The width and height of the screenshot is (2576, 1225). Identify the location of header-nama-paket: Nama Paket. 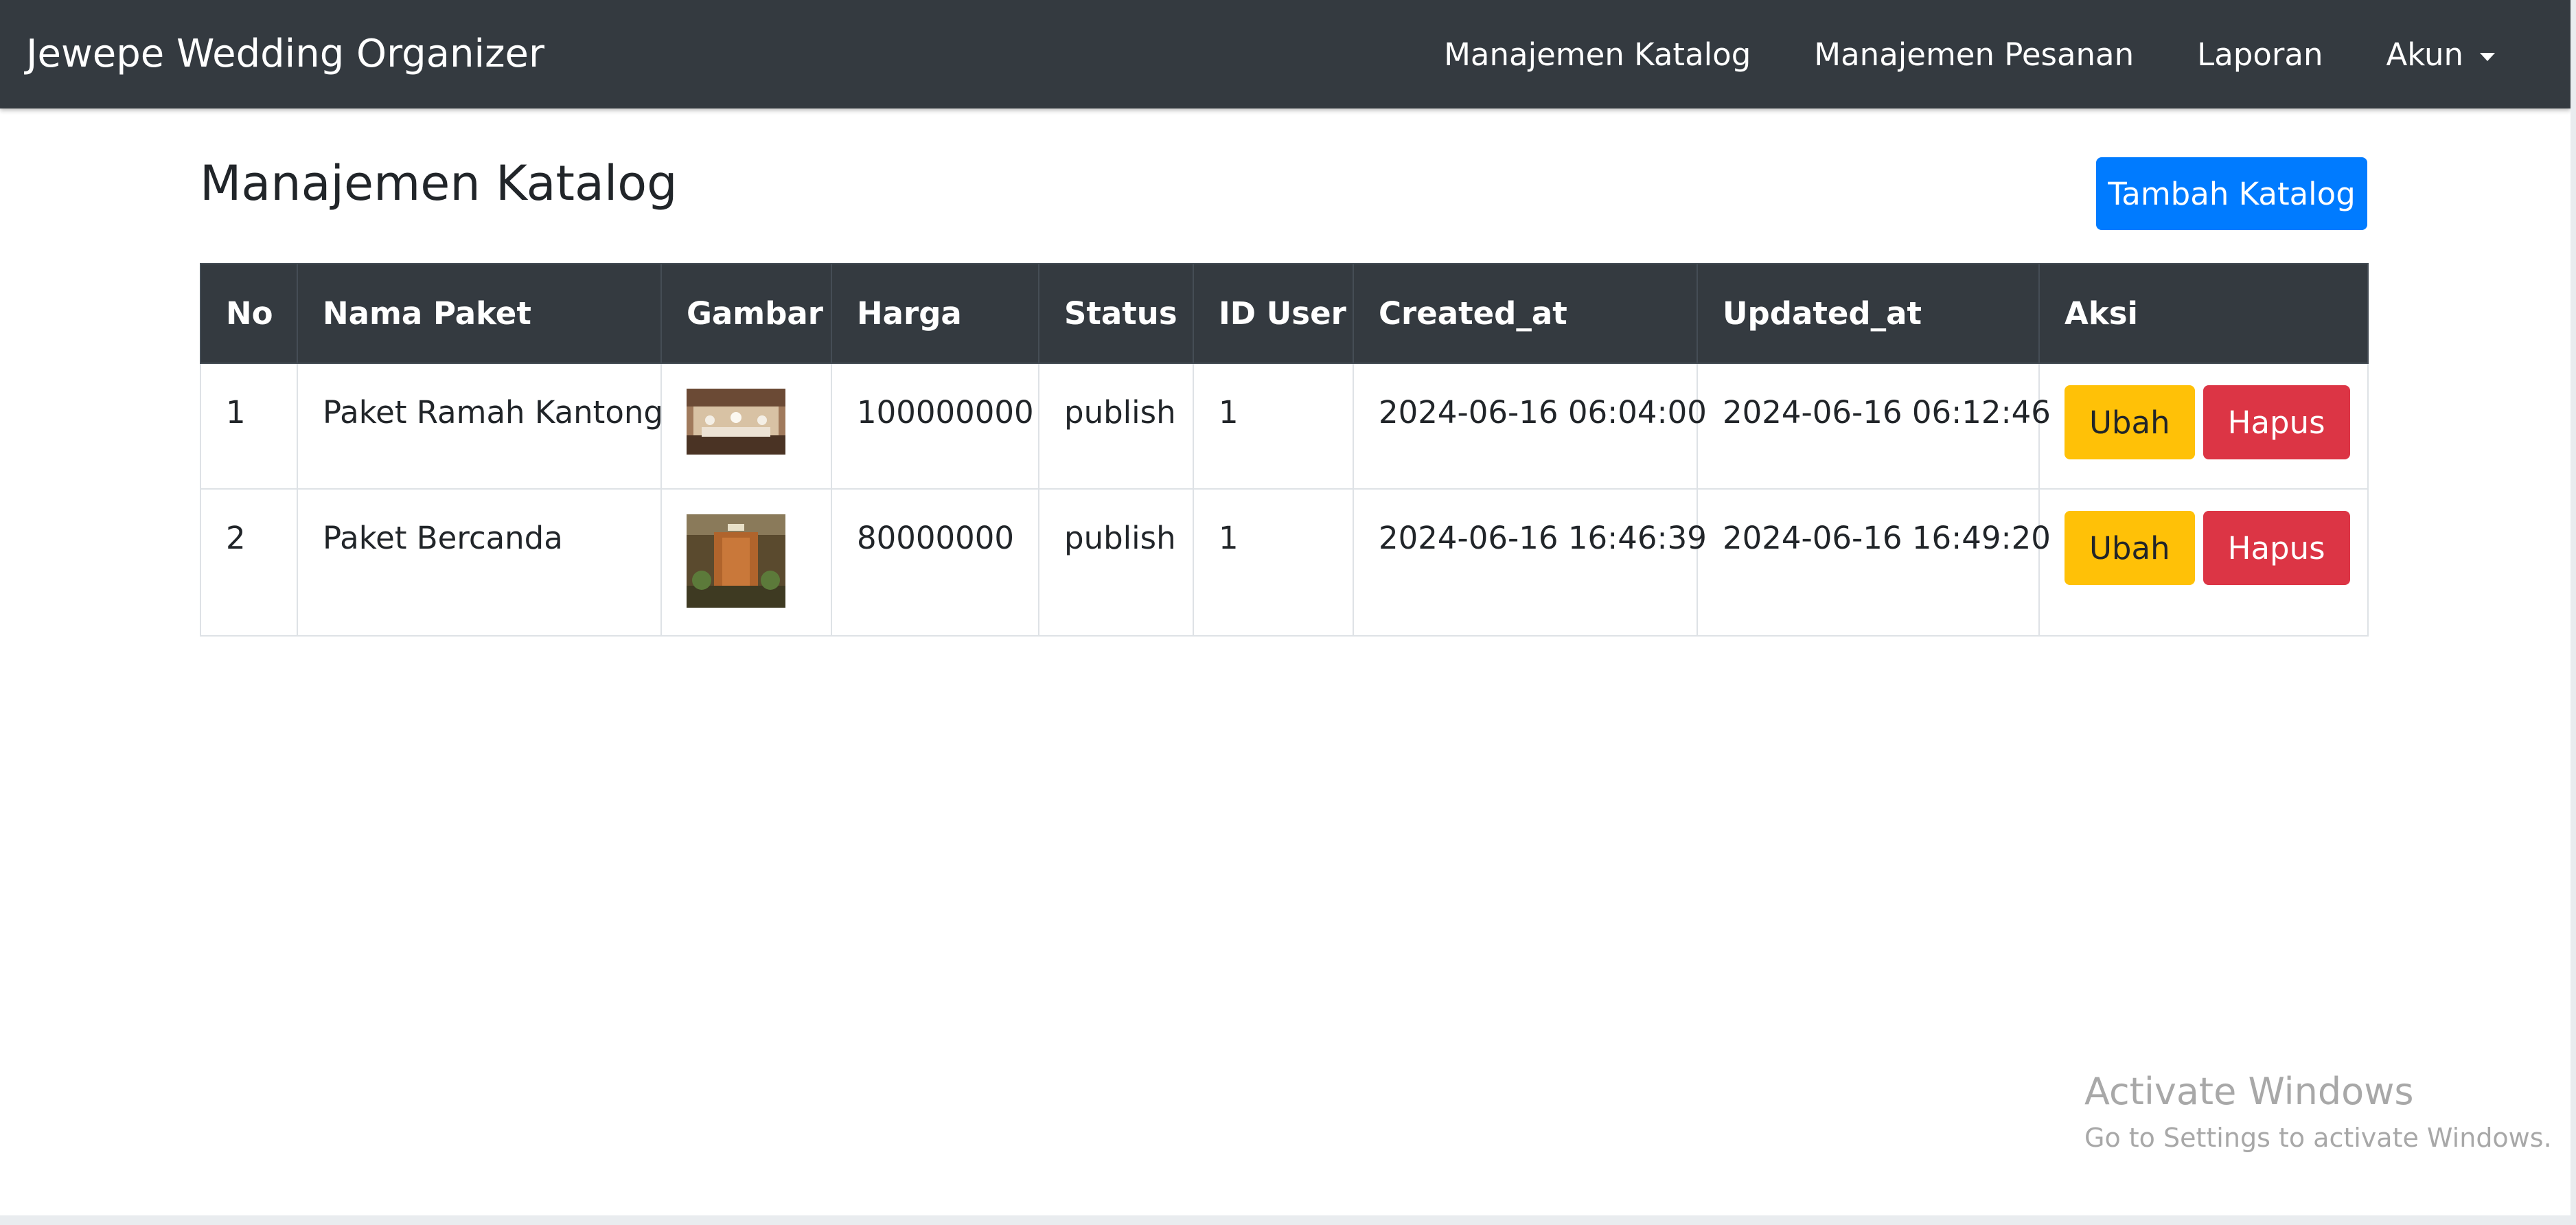
(479, 313).